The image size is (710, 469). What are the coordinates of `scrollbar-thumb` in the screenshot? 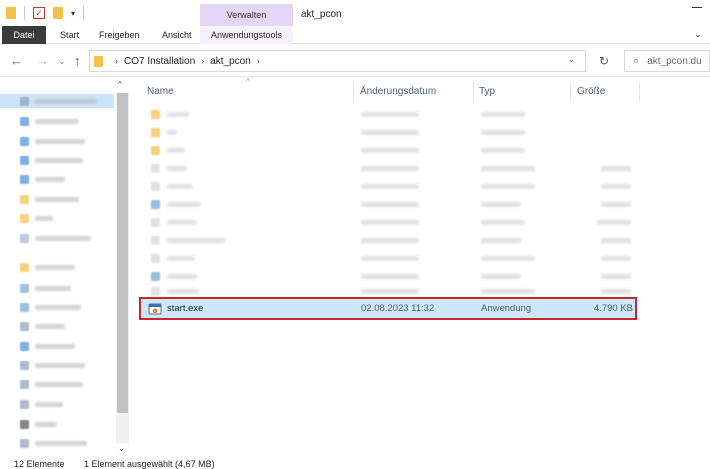 It's located at (122, 253).